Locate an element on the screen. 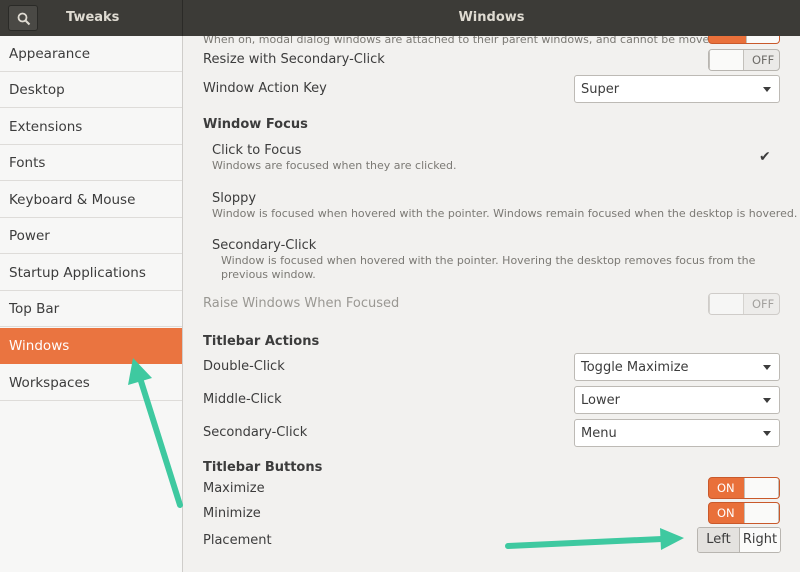  resize-secondary-click-label: Resize with Secondary-Click is located at coordinates (294, 59).